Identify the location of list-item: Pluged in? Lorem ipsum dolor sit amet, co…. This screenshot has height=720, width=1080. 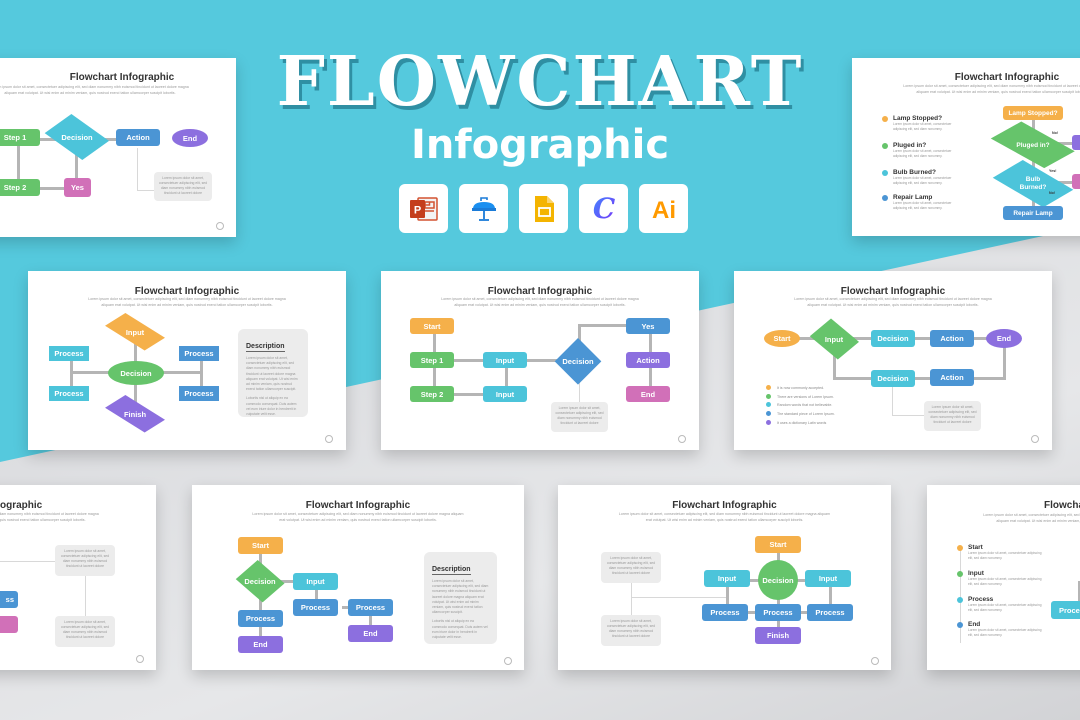
(920, 150).